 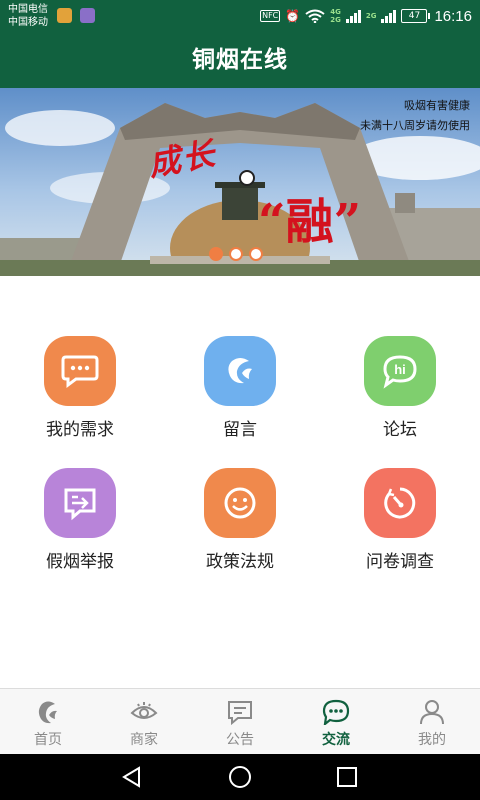 What do you see at coordinates (347, 777) in the screenshot?
I see `recent-square-icon` at bounding box center [347, 777].